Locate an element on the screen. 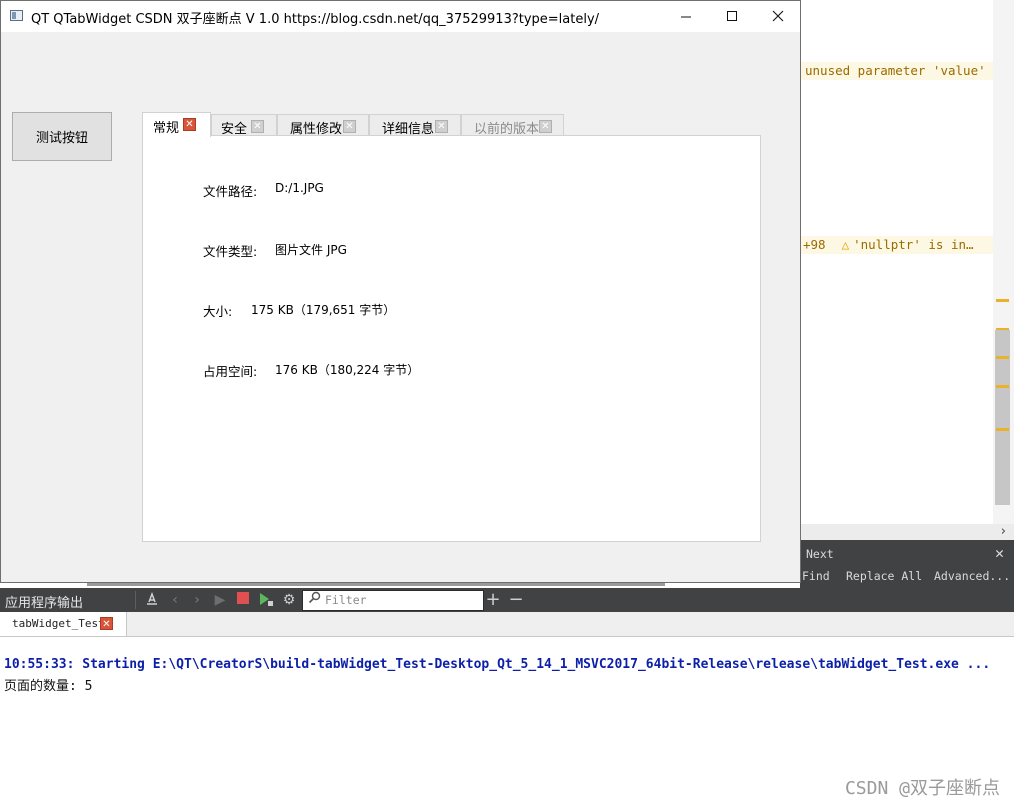 Image resolution: width=1014 pixels, height=808 pixels. output-tab-label: tabWidget_Test is located at coordinates (58, 623).